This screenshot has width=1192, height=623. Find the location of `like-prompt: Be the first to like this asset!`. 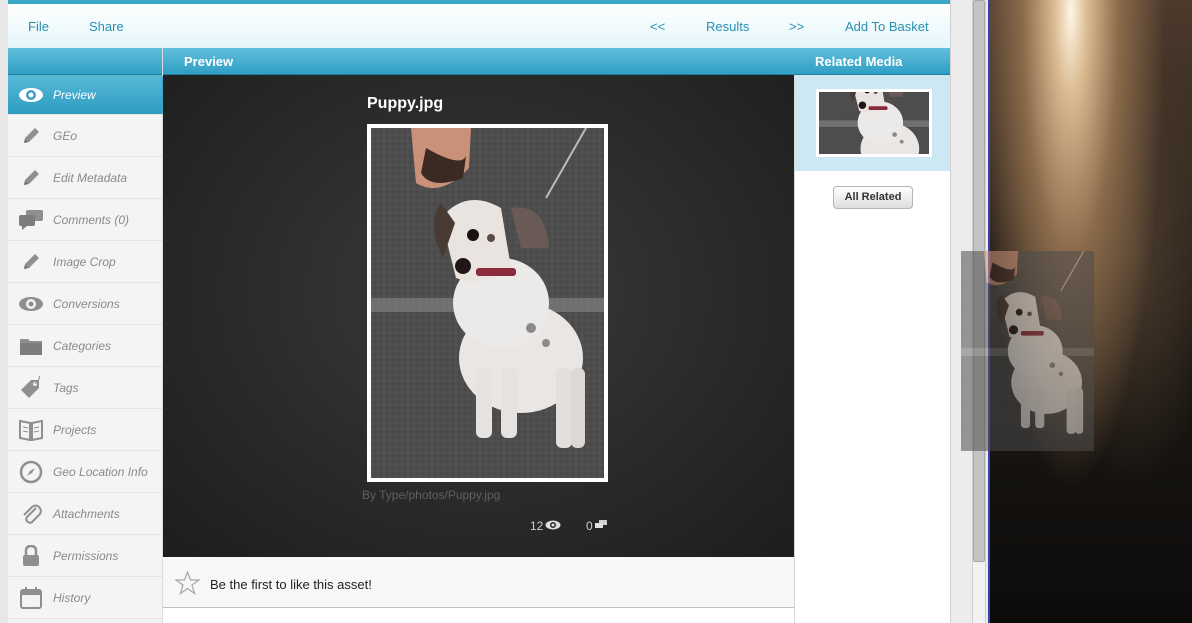

like-prompt: Be the first to like this asset! is located at coordinates (291, 584).